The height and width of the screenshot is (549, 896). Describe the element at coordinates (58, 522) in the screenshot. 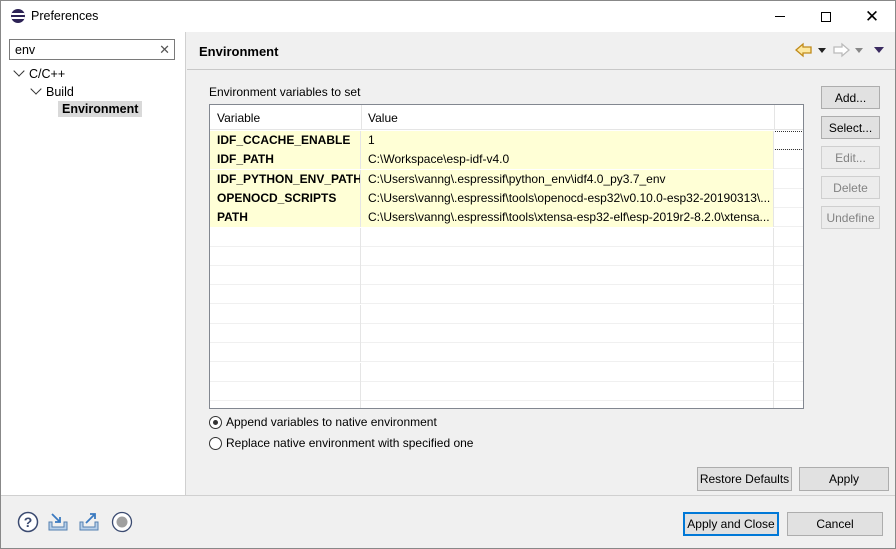

I see `import-icon` at that location.